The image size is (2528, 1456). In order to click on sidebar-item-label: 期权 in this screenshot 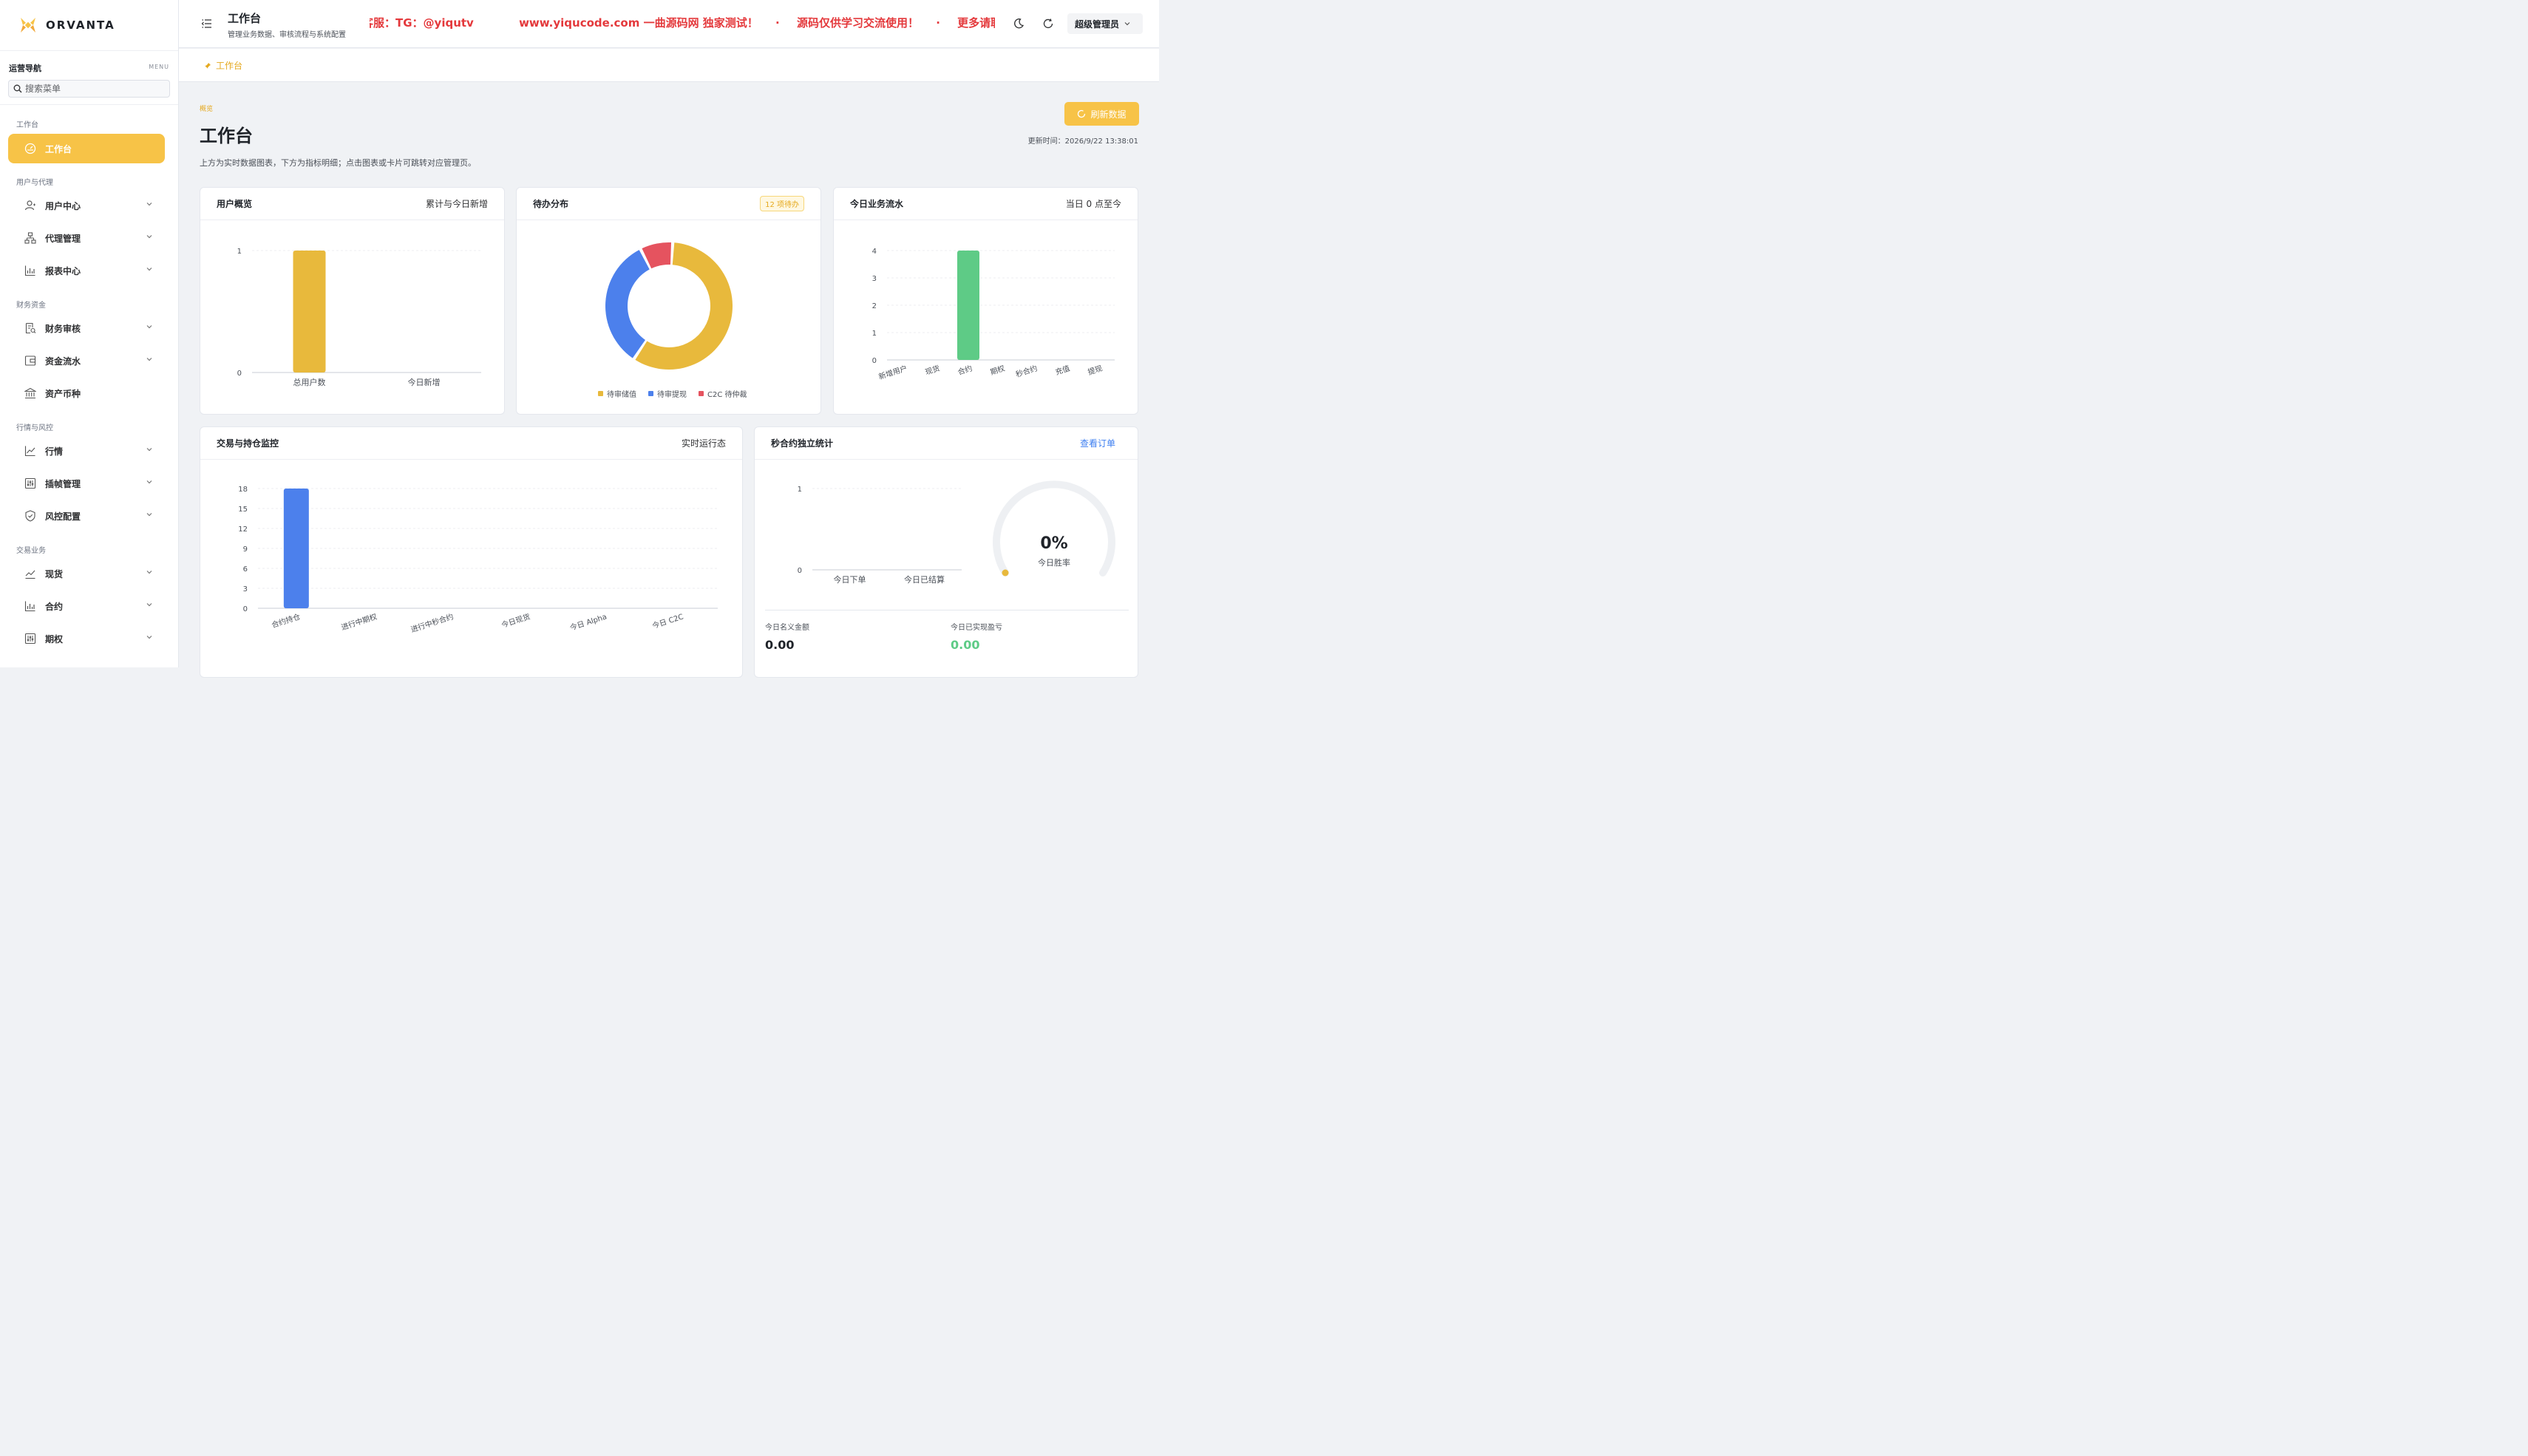, I will do `click(55, 638)`.